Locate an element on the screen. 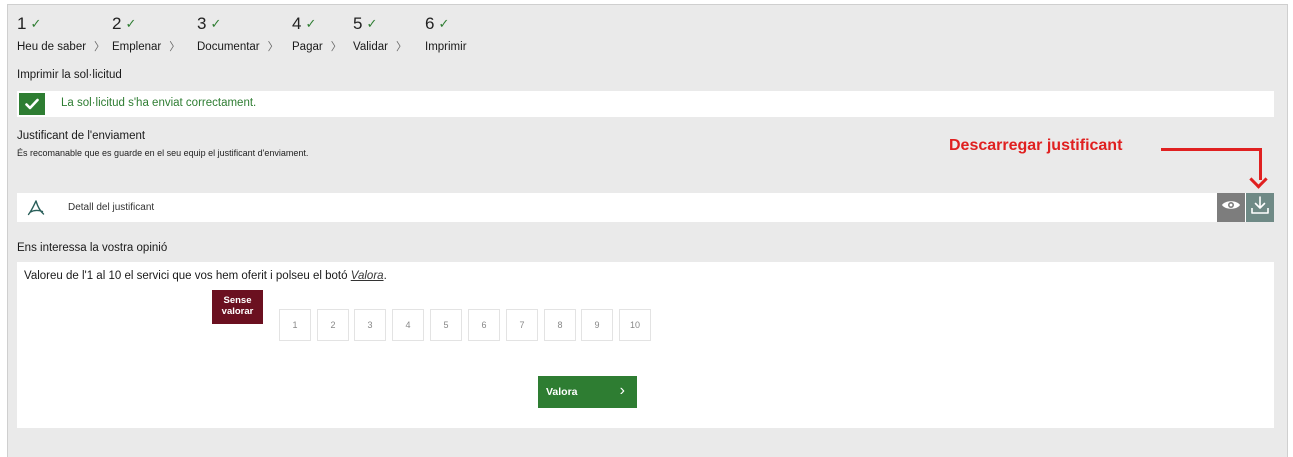  no-rating-option: Sense valorar is located at coordinates (237, 307).